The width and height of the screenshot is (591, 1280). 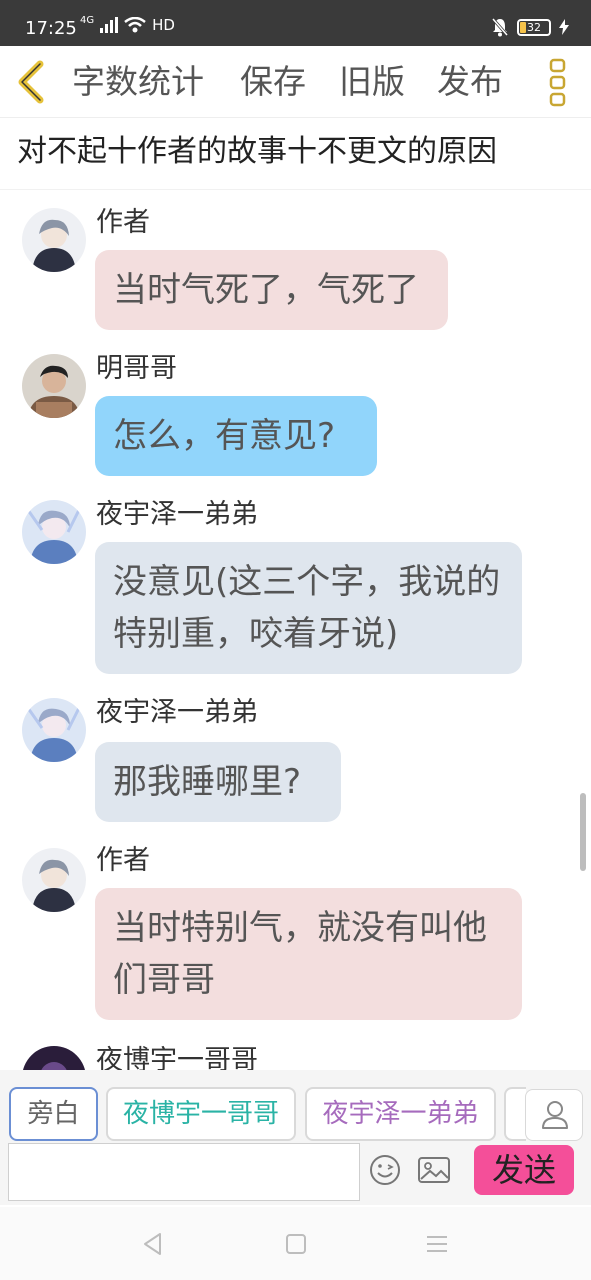 I want to click on back-triangle-icon, so click(x=153, y=1244).